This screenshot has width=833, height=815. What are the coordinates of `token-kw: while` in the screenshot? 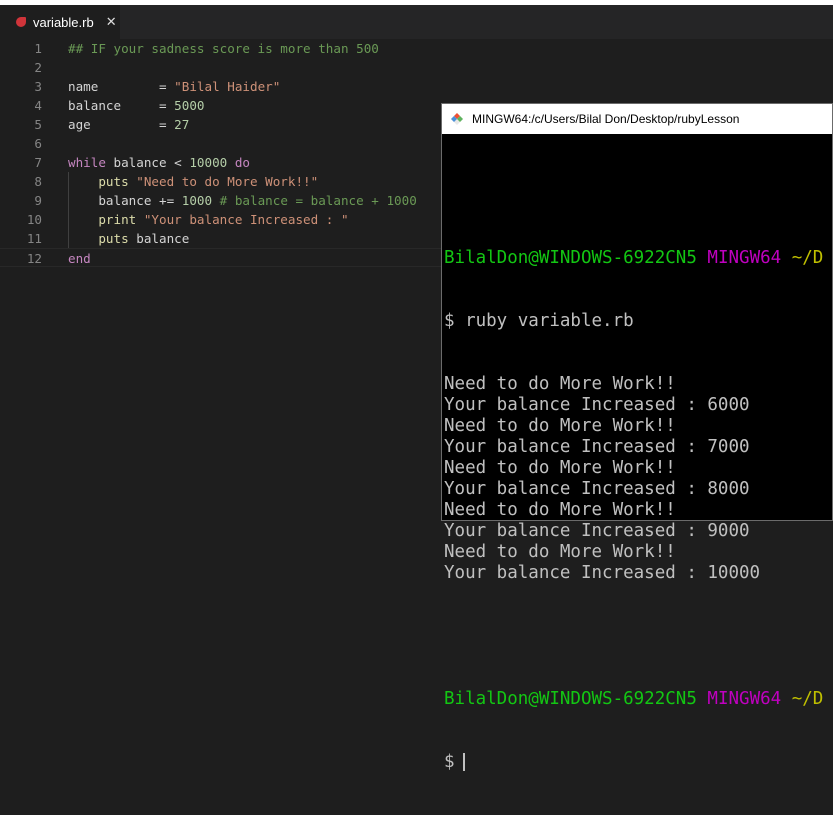 It's located at (87, 162).